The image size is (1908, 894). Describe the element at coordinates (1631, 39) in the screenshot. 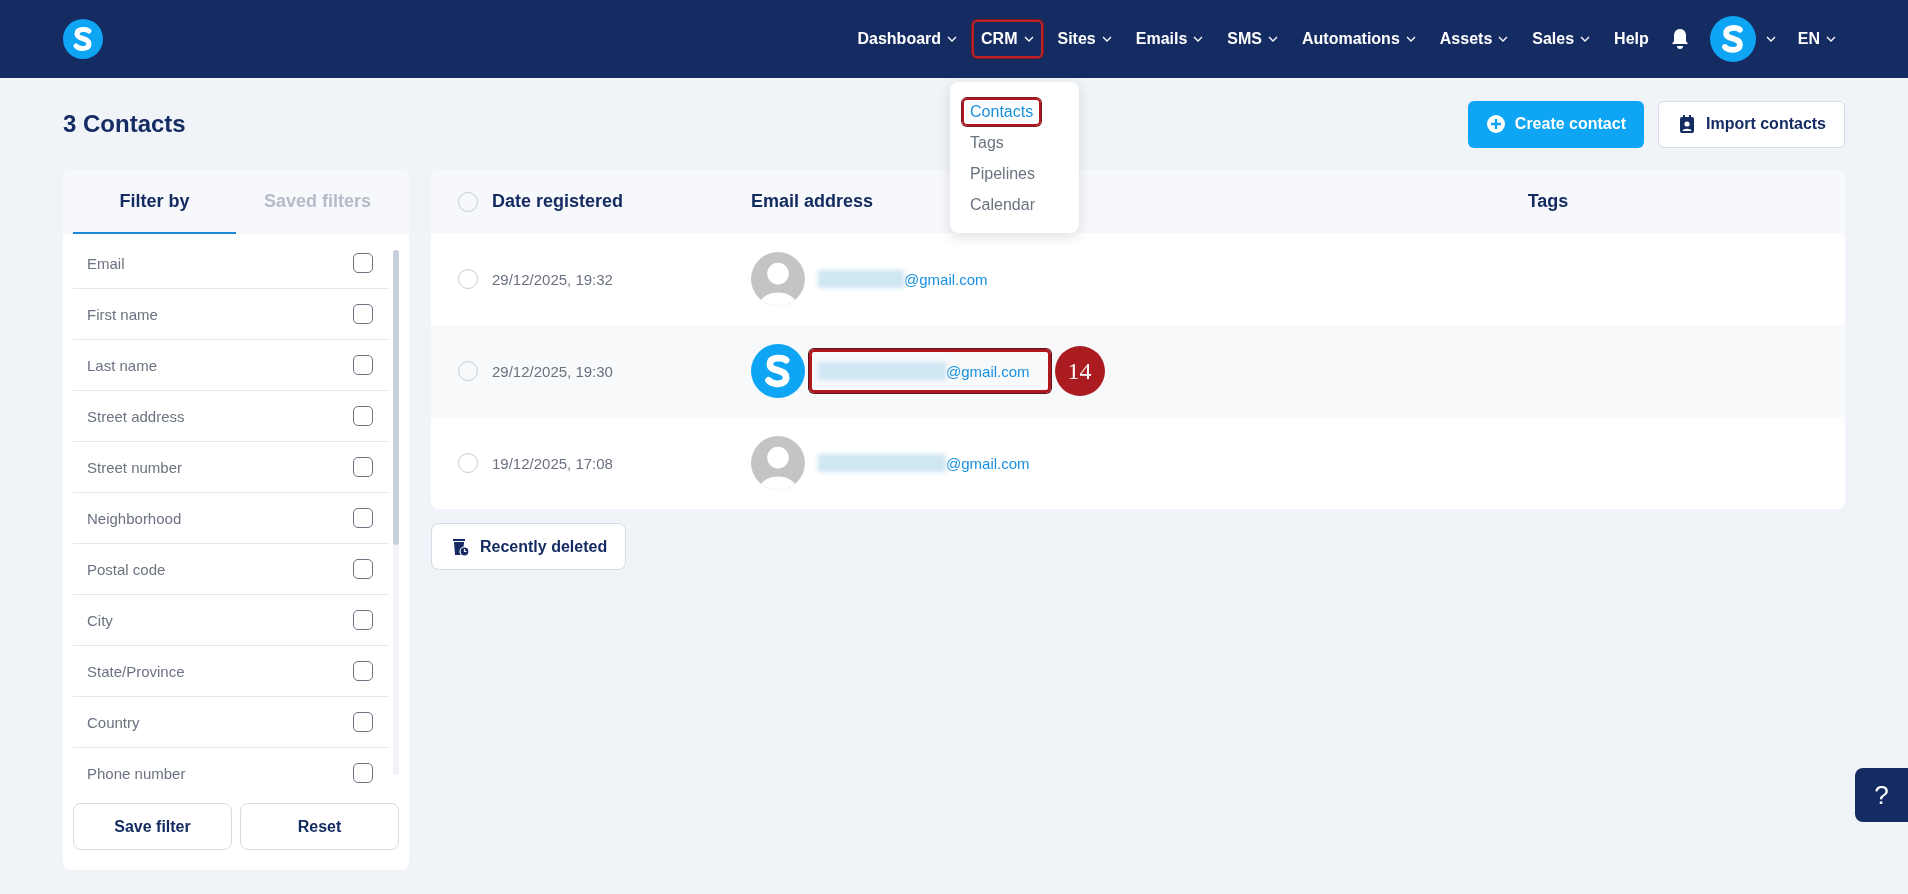

I see `nav-menu-item: Help` at that location.